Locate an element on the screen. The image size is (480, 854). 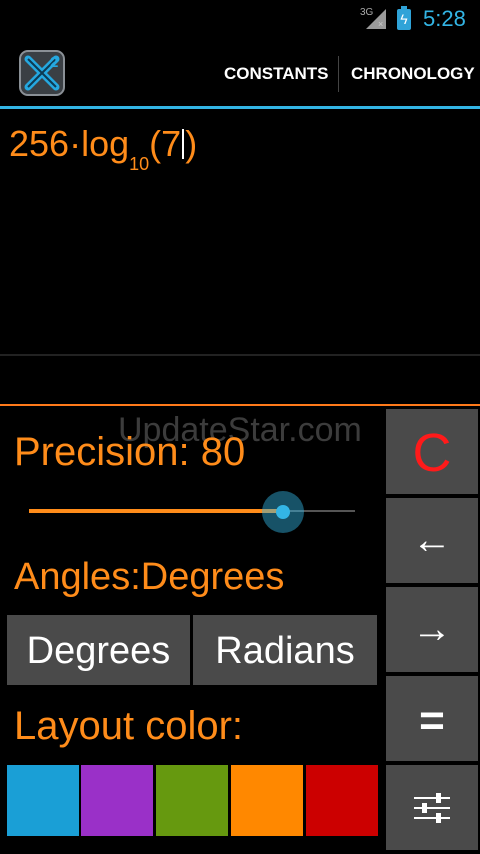
status-bar: 3G × ϟ 5:28 is located at coordinates (240, 19).